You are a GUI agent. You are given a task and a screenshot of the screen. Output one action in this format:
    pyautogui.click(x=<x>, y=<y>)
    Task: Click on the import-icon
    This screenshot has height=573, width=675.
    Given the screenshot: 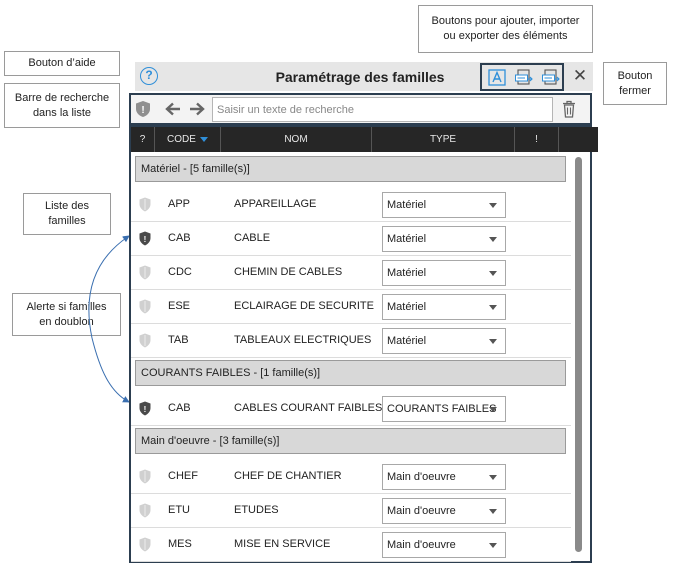 What is the action you would take?
    pyautogui.click(x=524, y=77)
    